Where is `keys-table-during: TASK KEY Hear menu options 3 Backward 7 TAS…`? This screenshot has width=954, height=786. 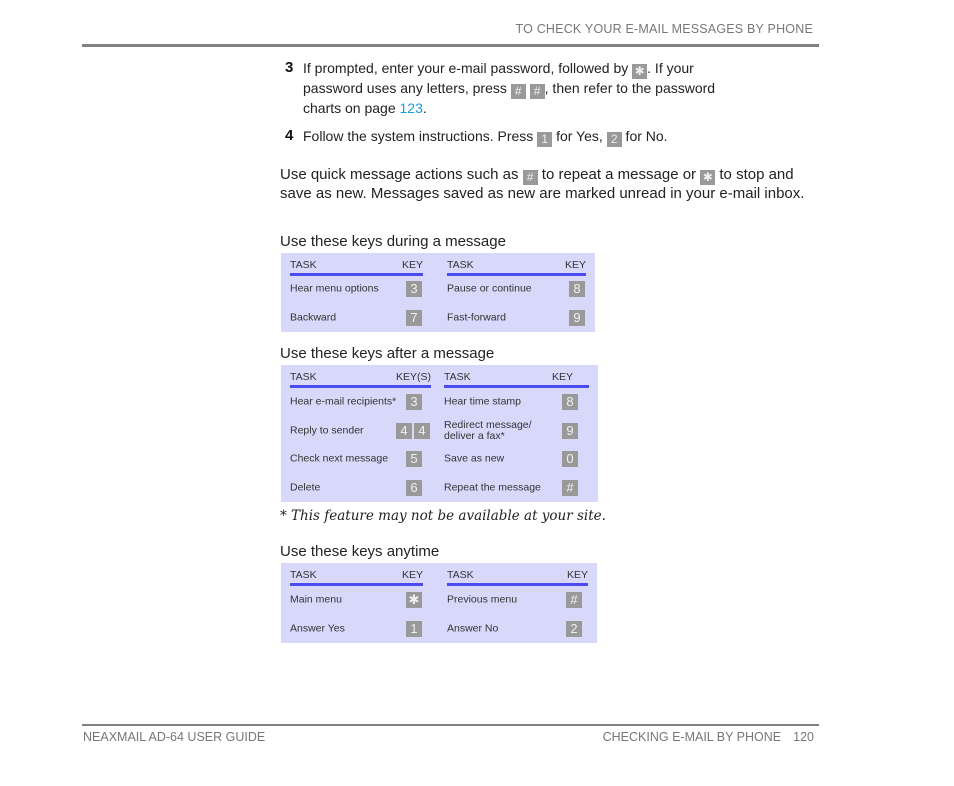 keys-table-during: TASK KEY Hear menu options 3 Backward 7 TAS… is located at coordinates (438, 292).